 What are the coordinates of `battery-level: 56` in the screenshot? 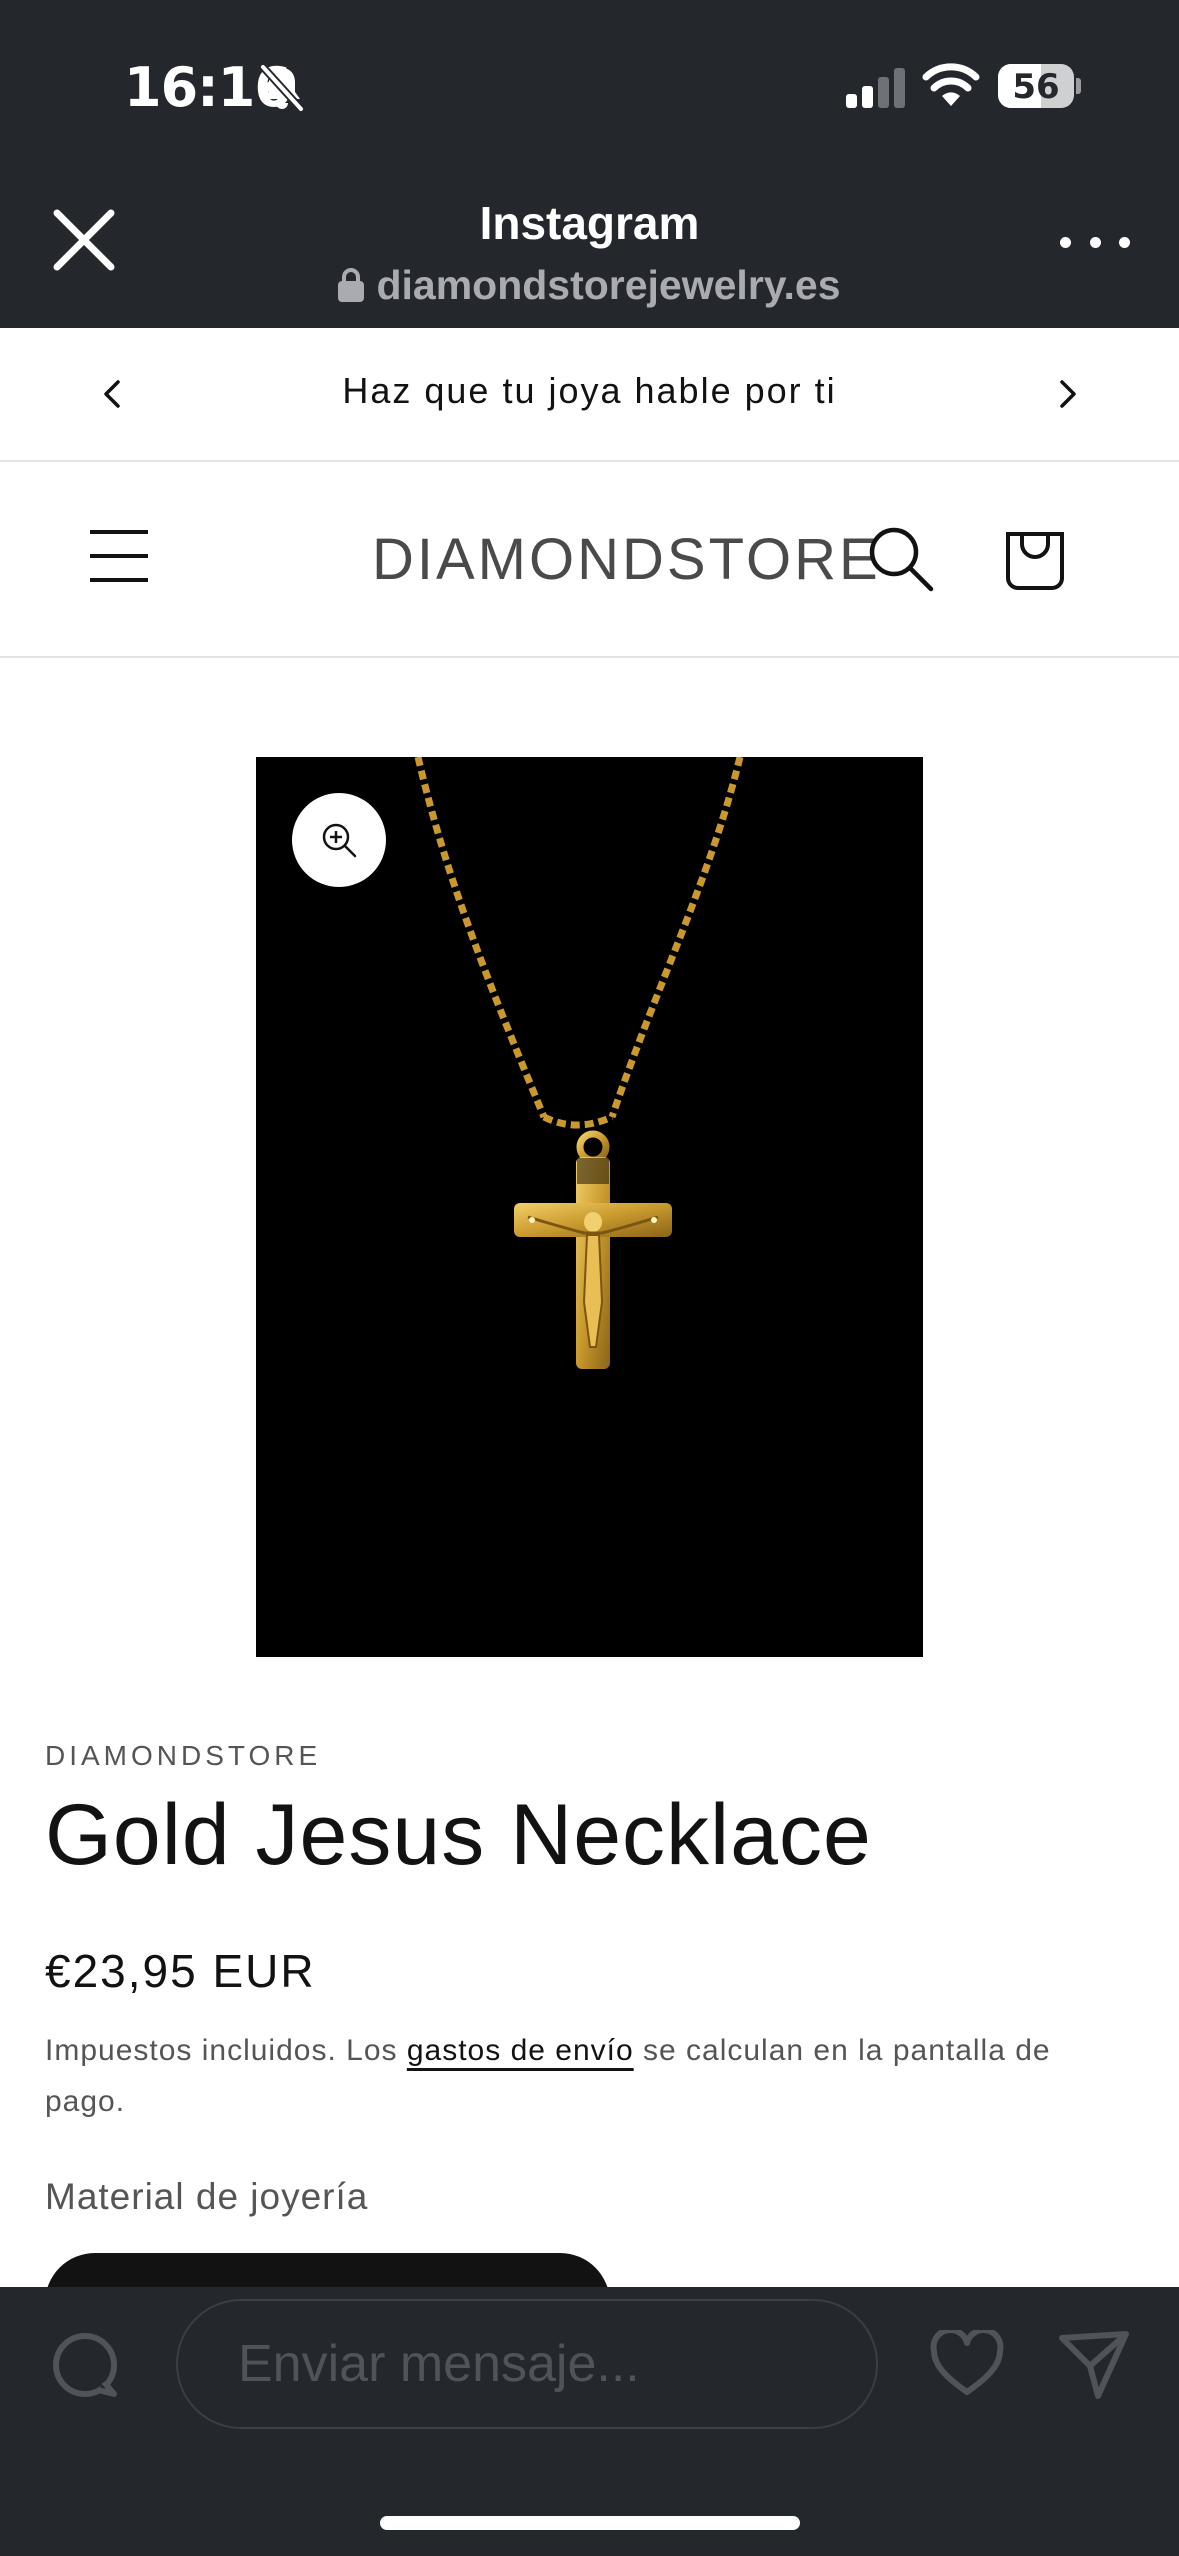 It's located at (1036, 87).